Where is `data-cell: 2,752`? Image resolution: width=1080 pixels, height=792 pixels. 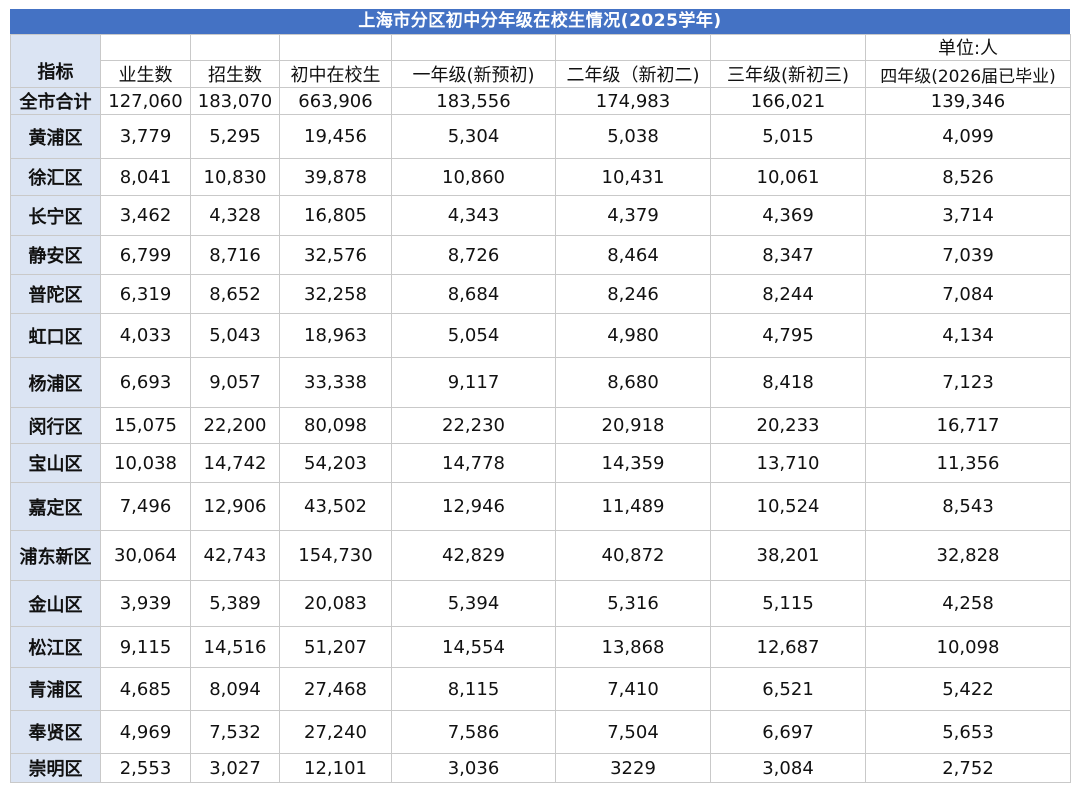 data-cell: 2,752 is located at coordinates (968, 768).